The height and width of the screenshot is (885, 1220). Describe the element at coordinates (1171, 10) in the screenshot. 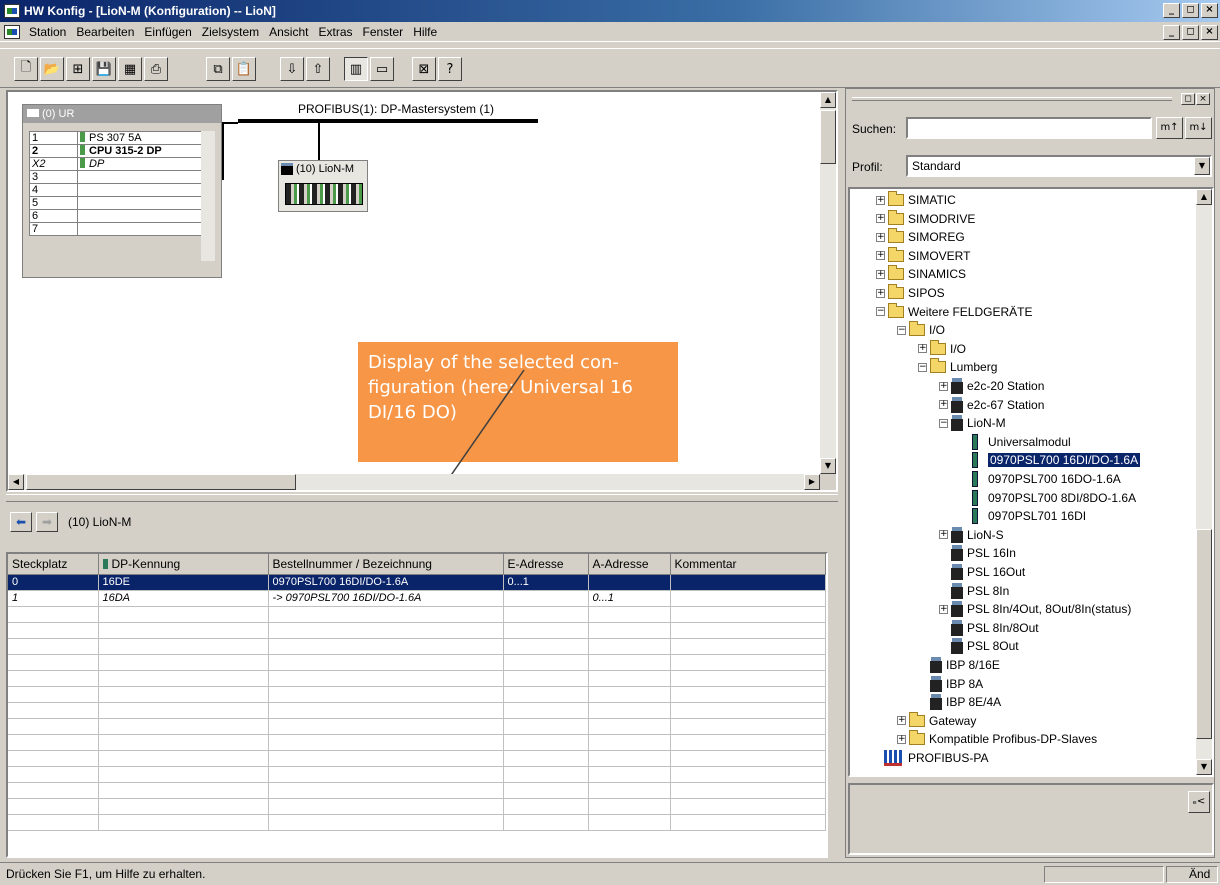

I see `minimize-button: _` at that location.